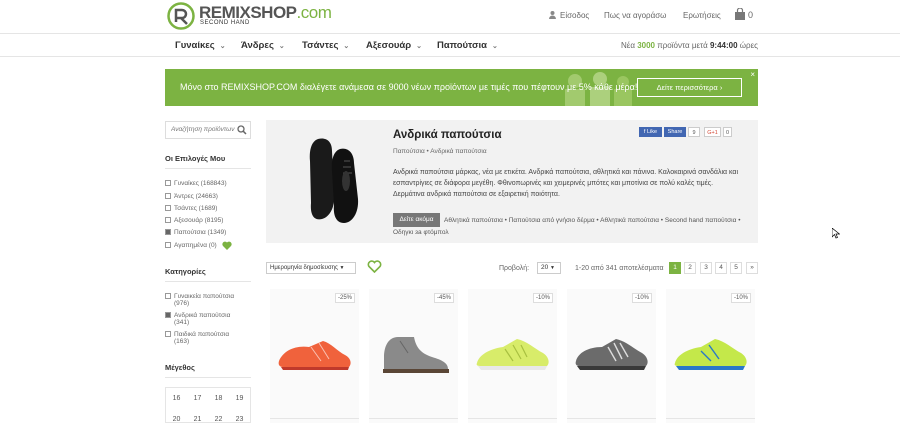  Describe the element at coordinates (389, 45) in the screenshot. I see `nav-label: Αξεσουάρ` at that location.